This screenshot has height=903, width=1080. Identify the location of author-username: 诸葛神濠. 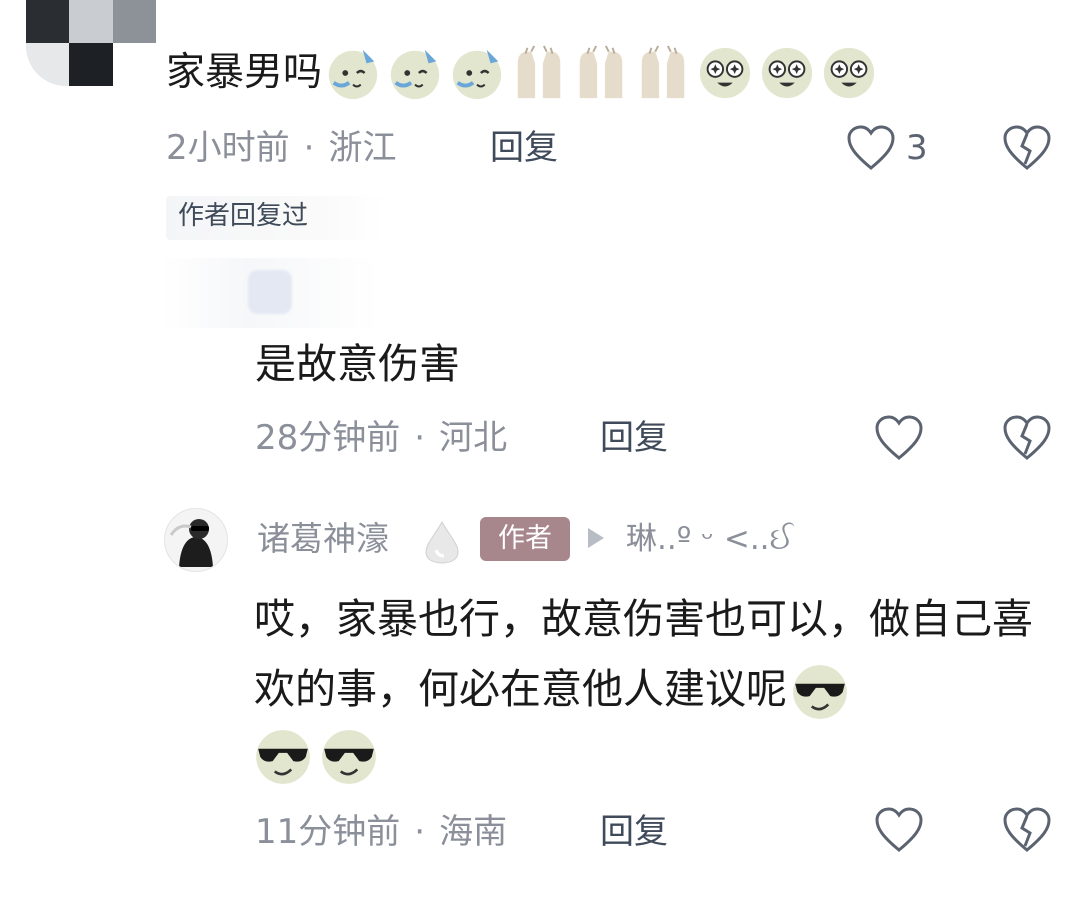
(323, 539).